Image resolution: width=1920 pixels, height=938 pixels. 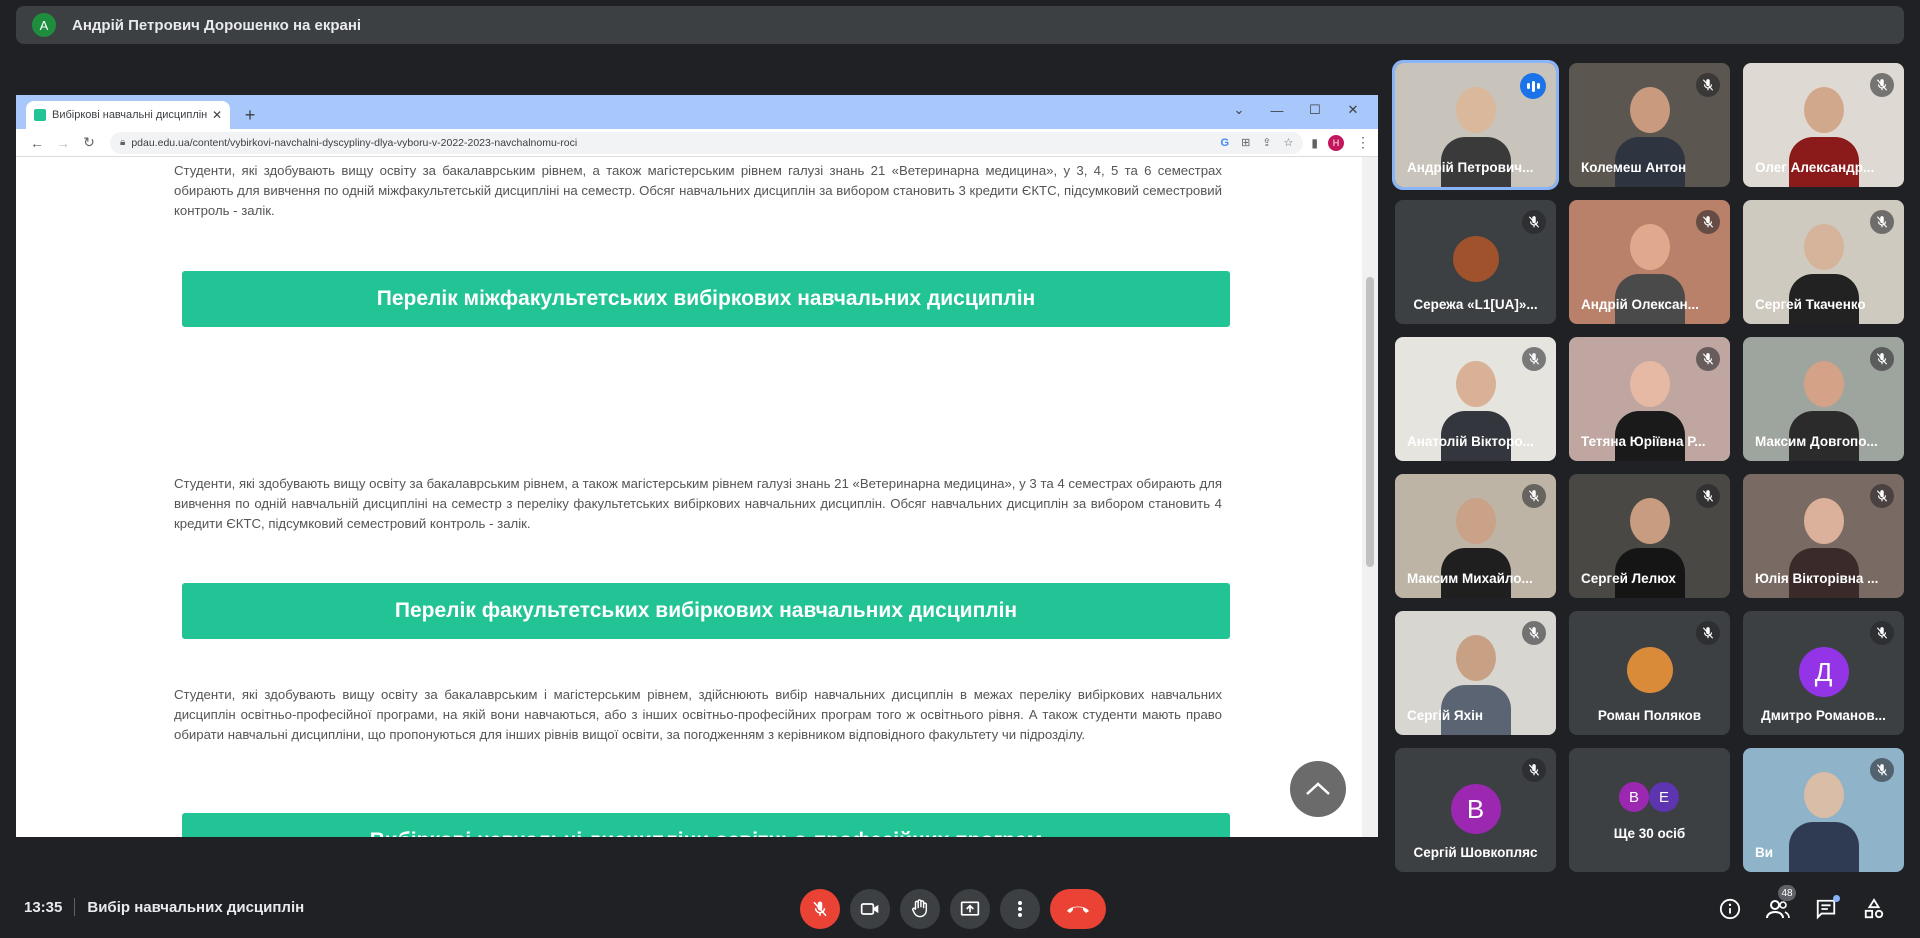 What do you see at coordinates (37, 143) in the screenshot?
I see `back-icon: ←` at bounding box center [37, 143].